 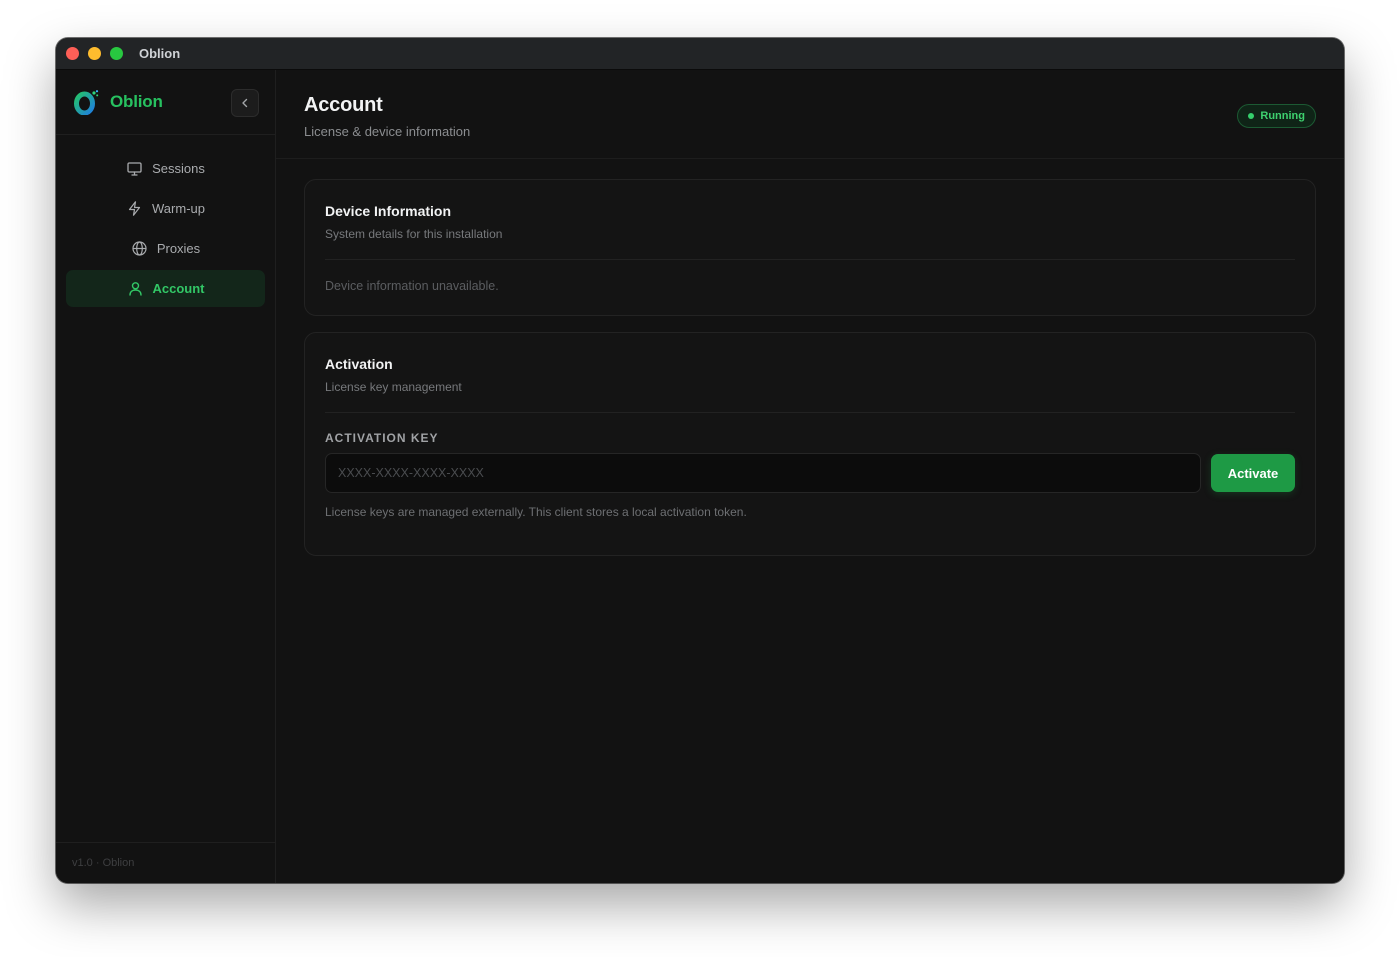 What do you see at coordinates (165, 102) in the screenshot?
I see `brand: Oblion` at bounding box center [165, 102].